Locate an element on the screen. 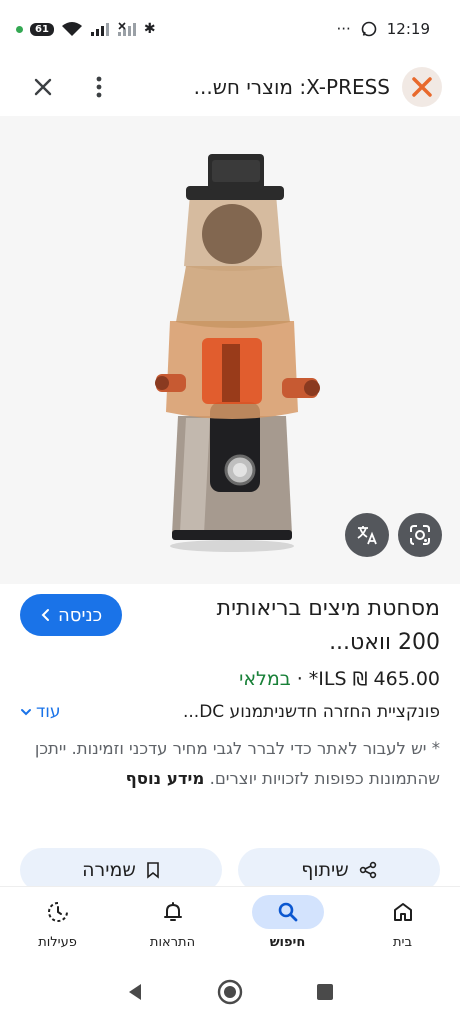 Image resolution: width=460 pixels, height=1024 pixels. translate-button is located at coordinates (367, 535).